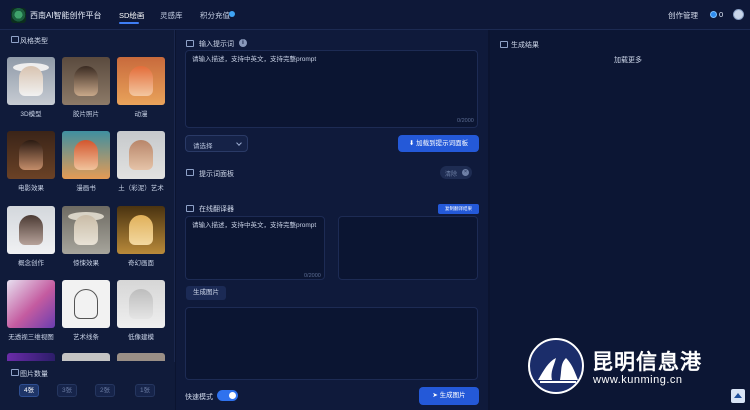  I want to click on style-label: 奇幻画面, so click(141, 263).